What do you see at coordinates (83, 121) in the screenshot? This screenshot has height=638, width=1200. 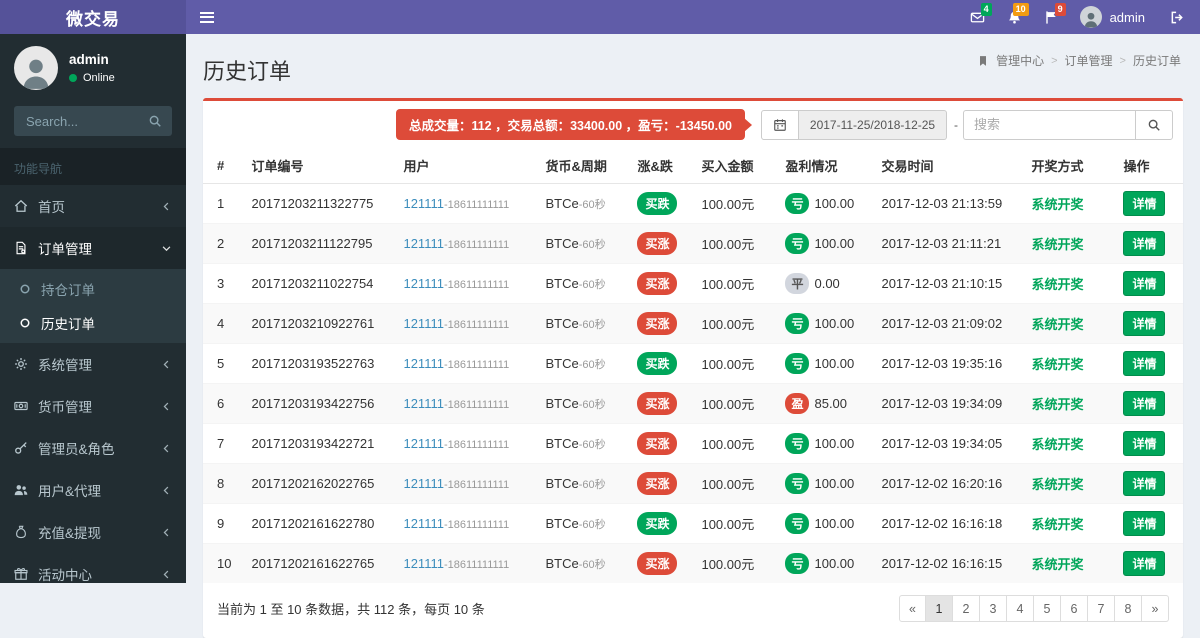 I see `sidebar-search-input` at bounding box center [83, 121].